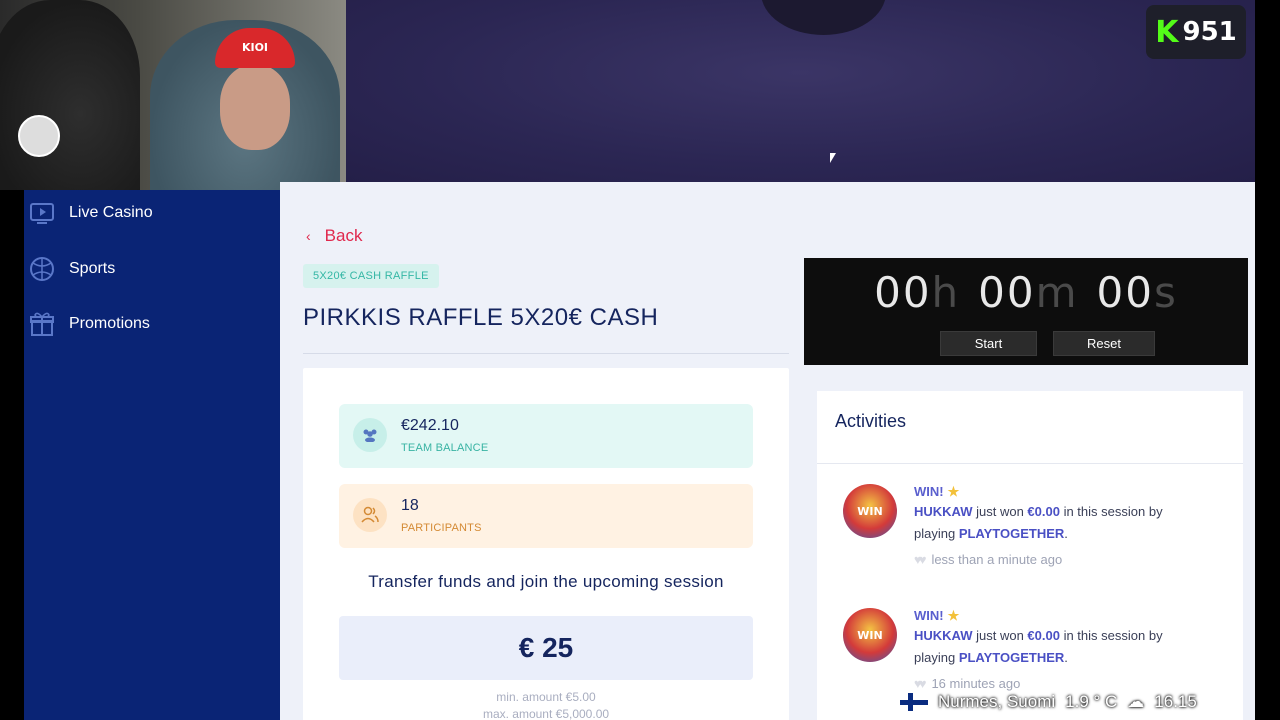 Image resolution: width=1280 pixels, height=720 pixels. Describe the element at coordinates (481, 317) in the screenshot. I see `page-title: PIRKKIS RAFFLE 5X20€ CASH` at that location.